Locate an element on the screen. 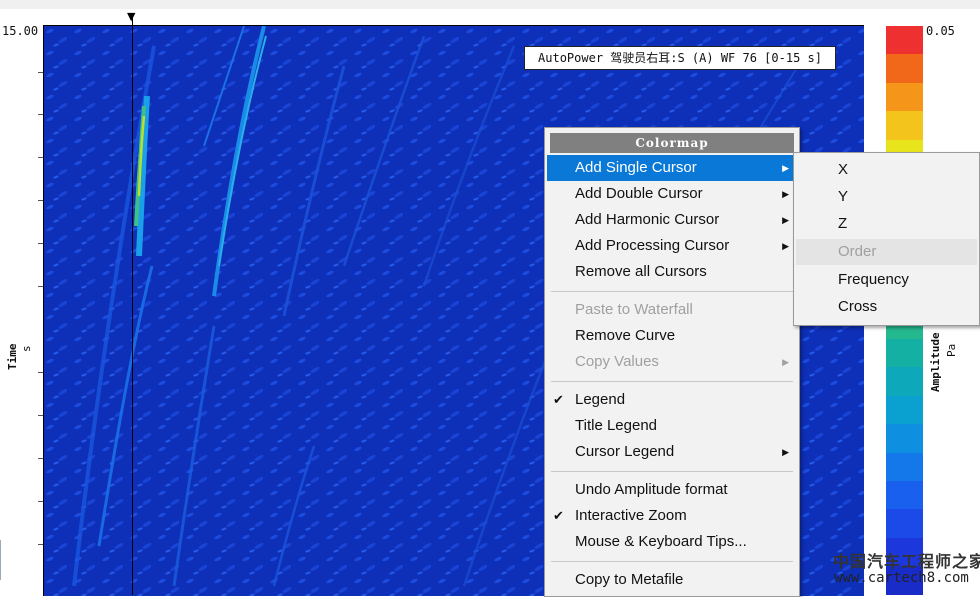  menu-item-interactive-zoom: ✔ Interactive Zoom is located at coordinates (671, 516).